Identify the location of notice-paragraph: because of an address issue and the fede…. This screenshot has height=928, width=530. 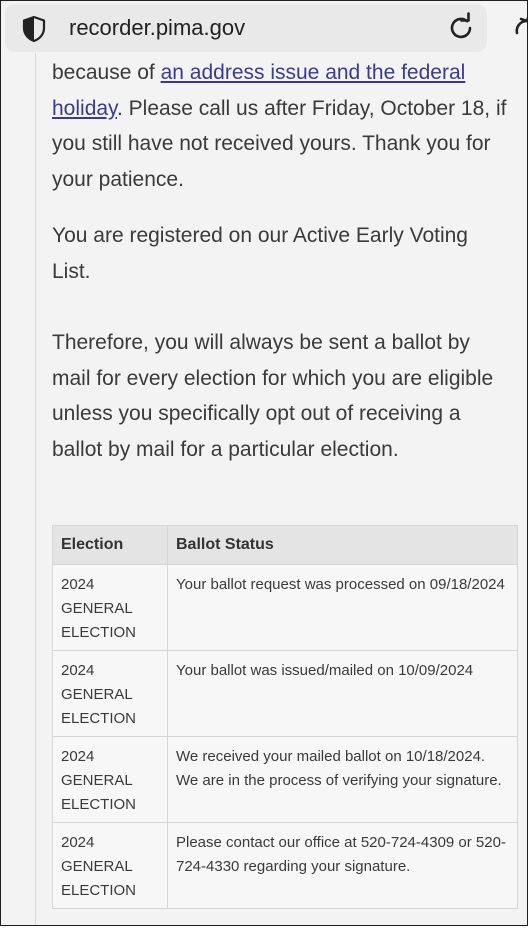
(282, 126).